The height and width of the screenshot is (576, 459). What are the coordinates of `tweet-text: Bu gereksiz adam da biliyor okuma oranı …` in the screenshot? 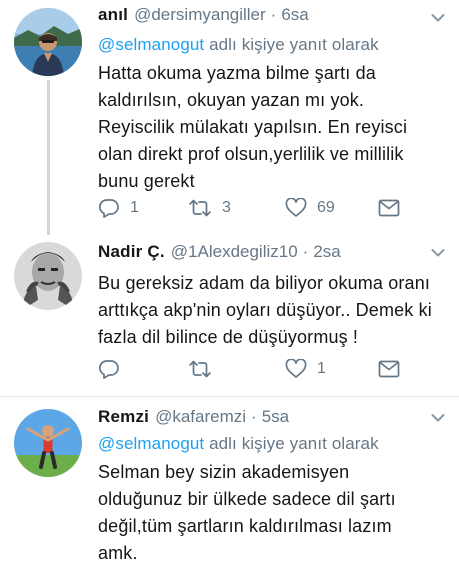 It's located at (270, 310).